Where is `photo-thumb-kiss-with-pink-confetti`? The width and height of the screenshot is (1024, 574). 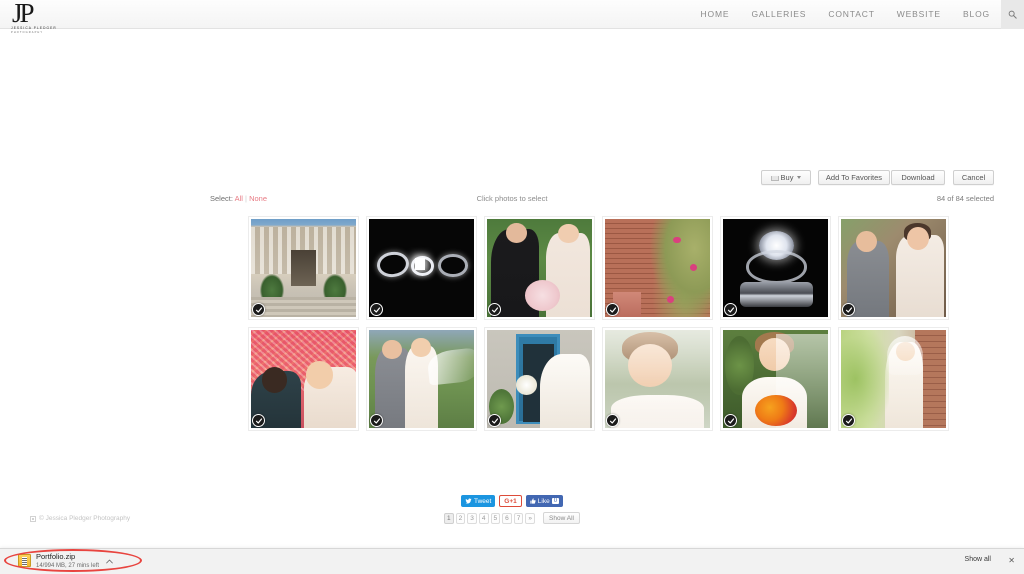 photo-thumb-kiss-with-pink-confetti is located at coordinates (303, 379).